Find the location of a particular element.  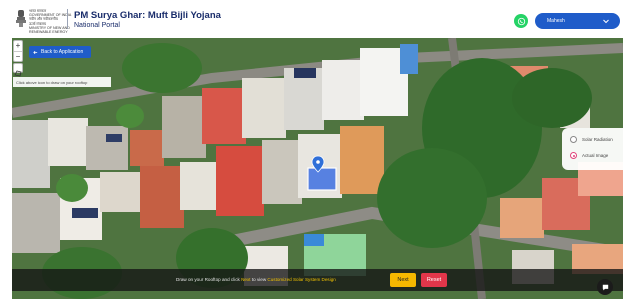

arrow-left-icon is located at coordinates (35, 52).